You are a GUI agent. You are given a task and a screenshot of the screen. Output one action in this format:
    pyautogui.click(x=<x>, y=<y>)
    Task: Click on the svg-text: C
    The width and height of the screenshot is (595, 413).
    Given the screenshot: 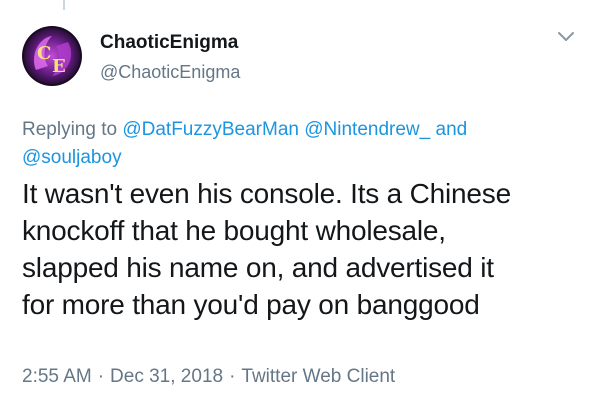 What is the action you would take?
    pyautogui.click(x=44, y=53)
    